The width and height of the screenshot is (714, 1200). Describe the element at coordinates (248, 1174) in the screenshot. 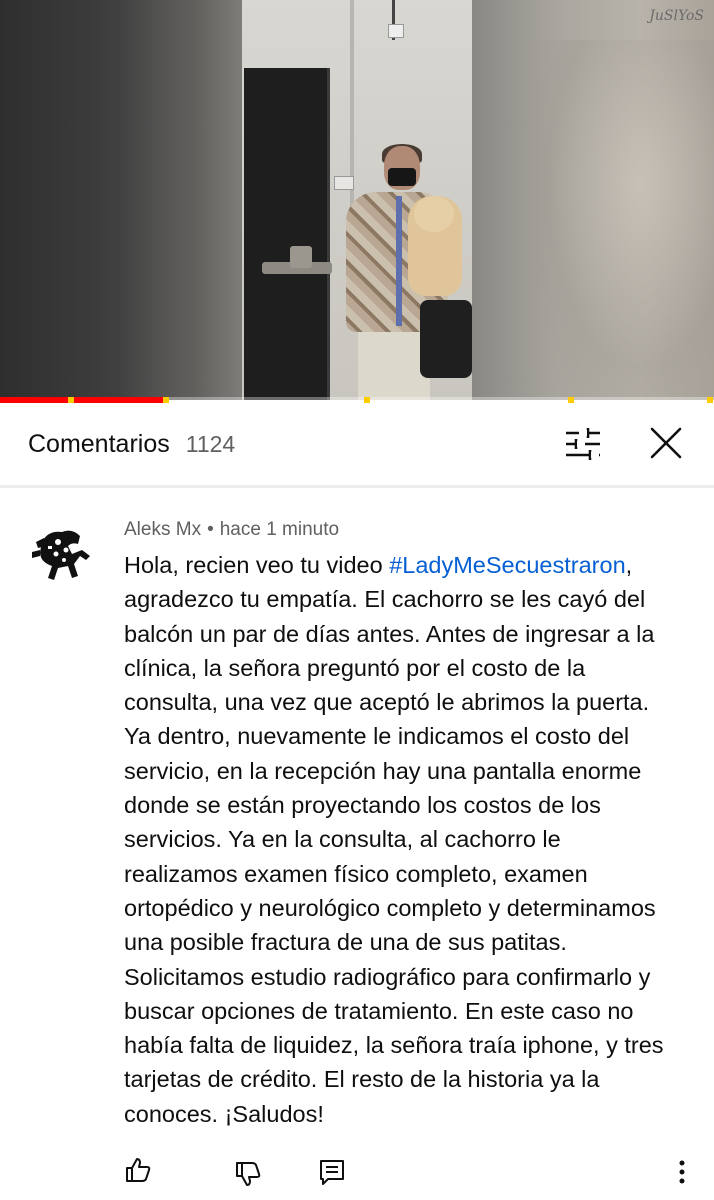

I see `dislike-icon` at that location.